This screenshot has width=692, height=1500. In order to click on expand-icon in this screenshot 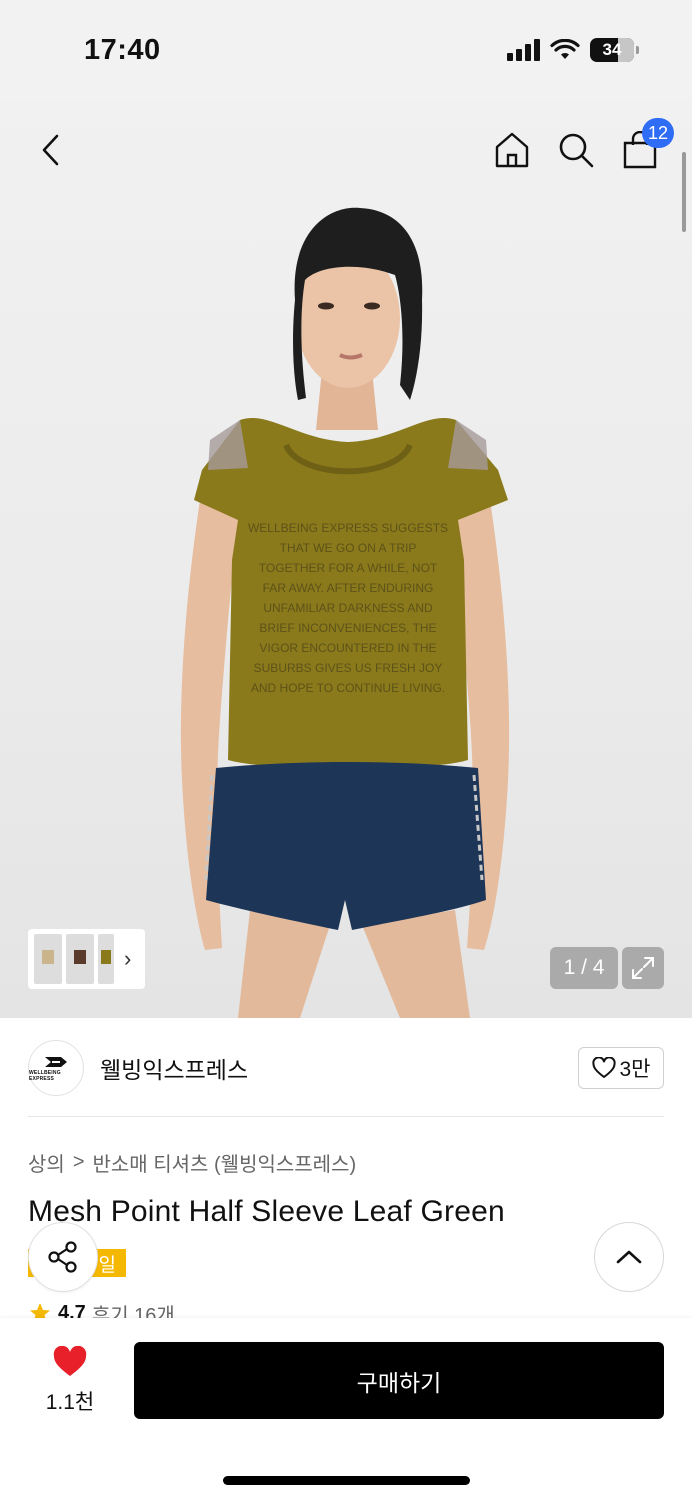, I will do `click(643, 968)`.